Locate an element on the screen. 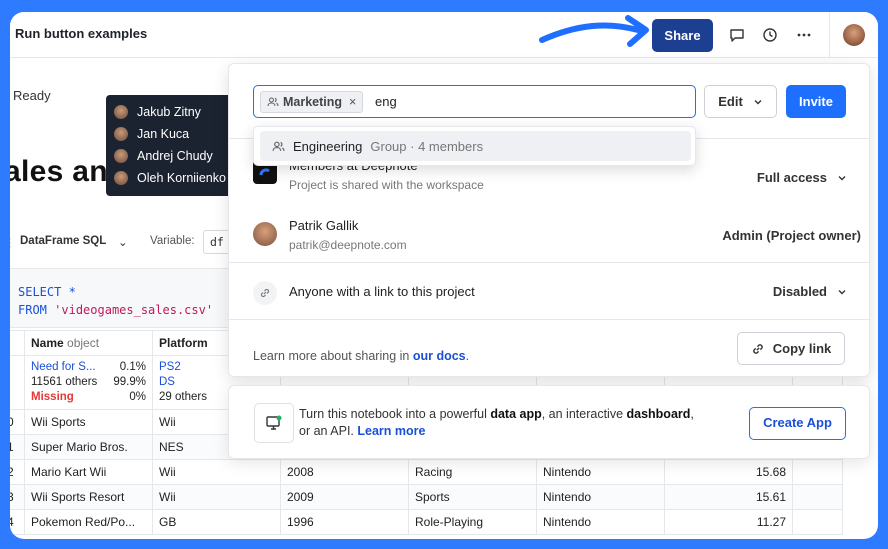 This screenshot has width=888, height=549. sql-editor: SELECT * FROM 'videogames_sales.csv' is located at coordinates (125, 298).